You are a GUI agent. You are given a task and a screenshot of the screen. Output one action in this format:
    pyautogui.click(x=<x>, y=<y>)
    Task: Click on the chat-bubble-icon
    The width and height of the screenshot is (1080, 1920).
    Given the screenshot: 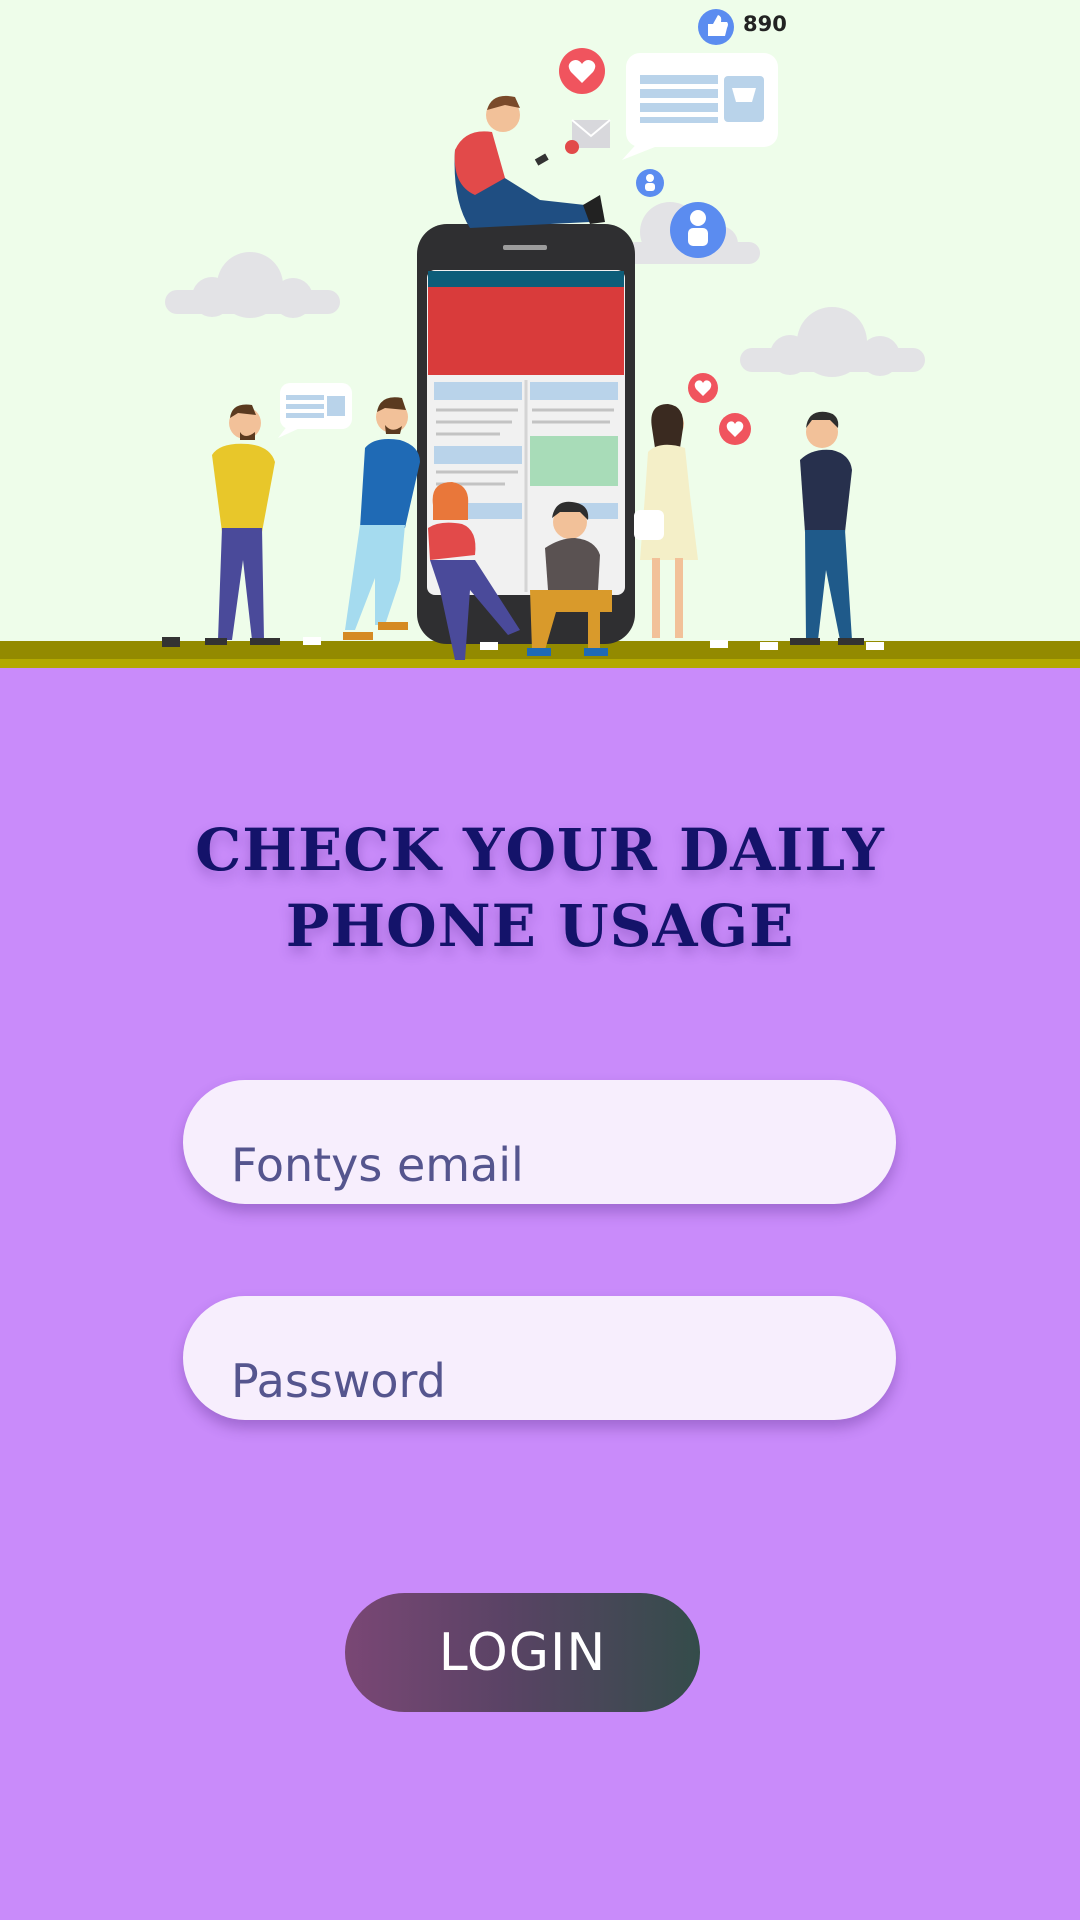 What is the action you would take?
    pyautogui.click(x=315, y=410)
    